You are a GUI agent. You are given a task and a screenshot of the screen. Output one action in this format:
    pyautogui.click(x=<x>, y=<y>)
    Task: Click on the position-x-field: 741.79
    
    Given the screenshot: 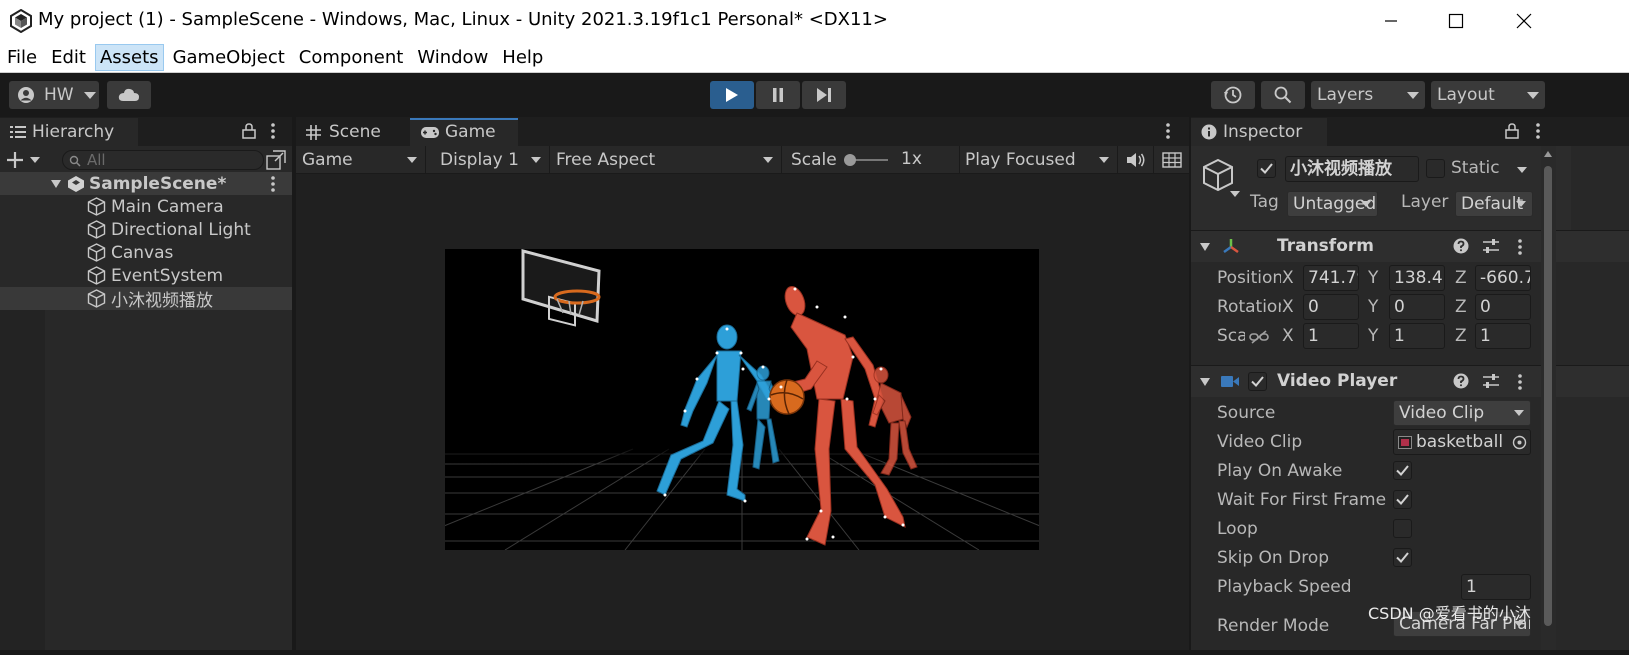 What is the action you would take?
    pyautogui.click(x=1331, y=278)
    